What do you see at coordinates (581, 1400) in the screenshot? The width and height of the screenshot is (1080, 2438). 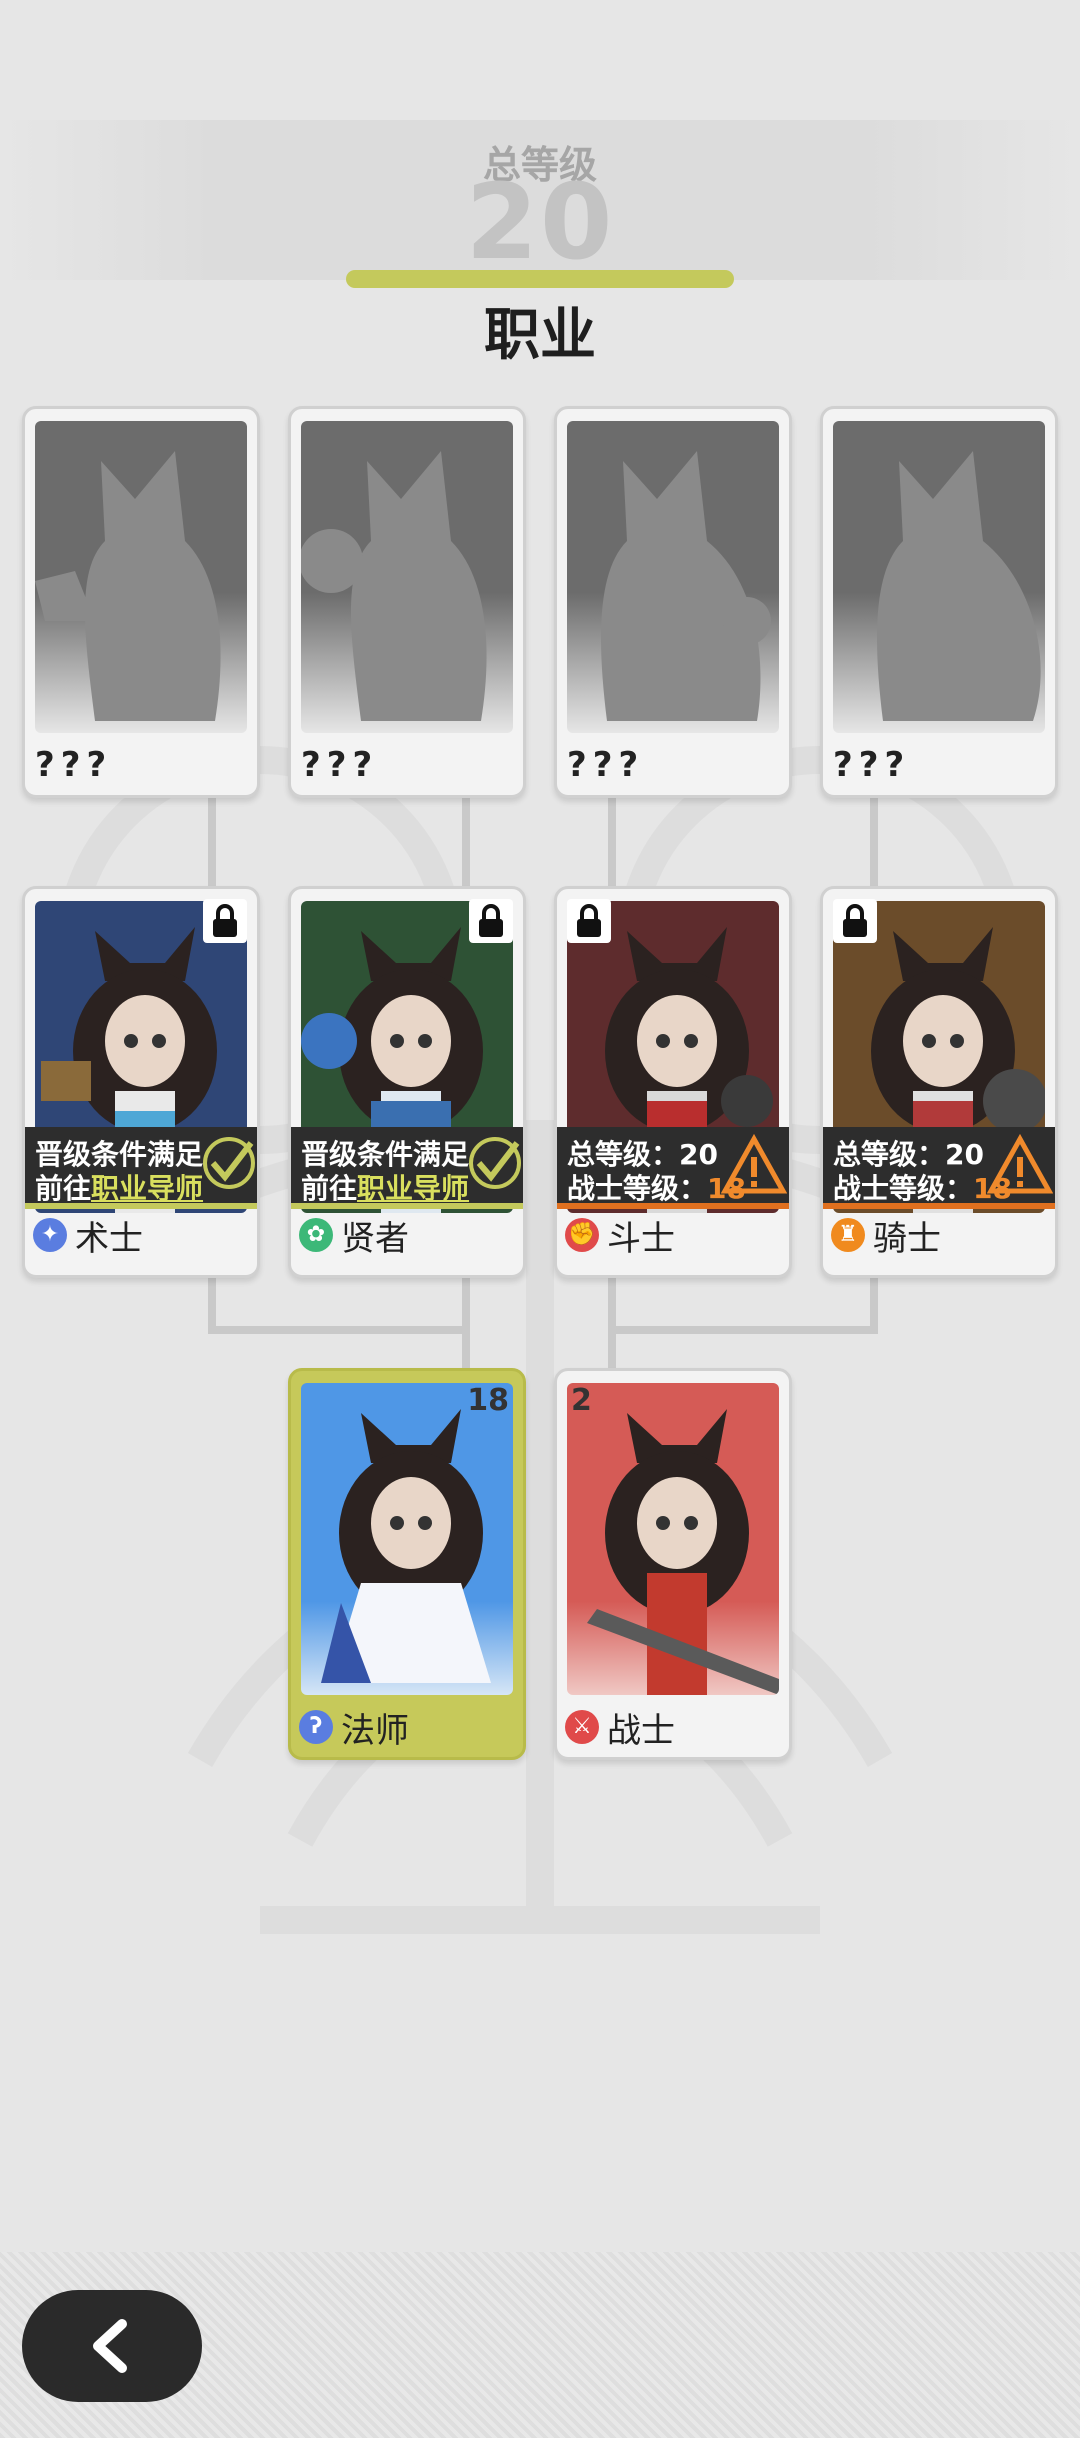 I see `class-level-badge: 2` at bounding box center [581, 1400].